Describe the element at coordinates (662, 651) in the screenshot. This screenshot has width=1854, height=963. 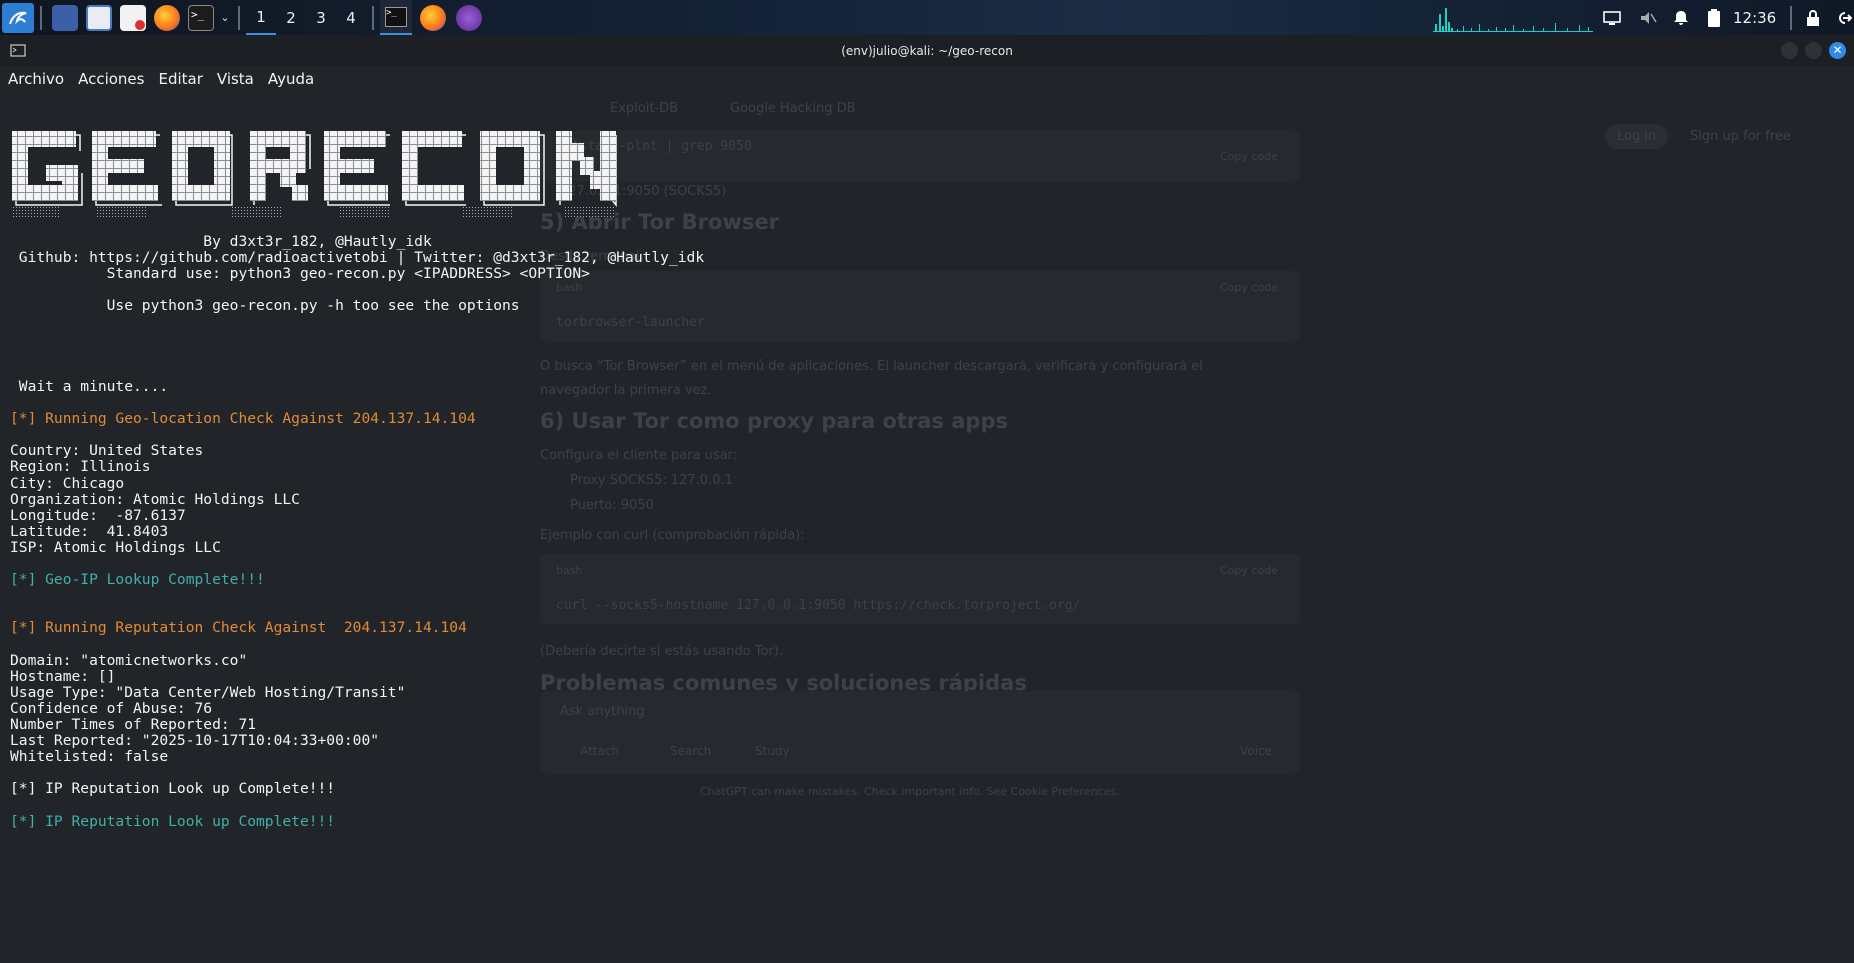
I see `paragraph-9: (Debería decirte si estás usando Tor).` at that location.